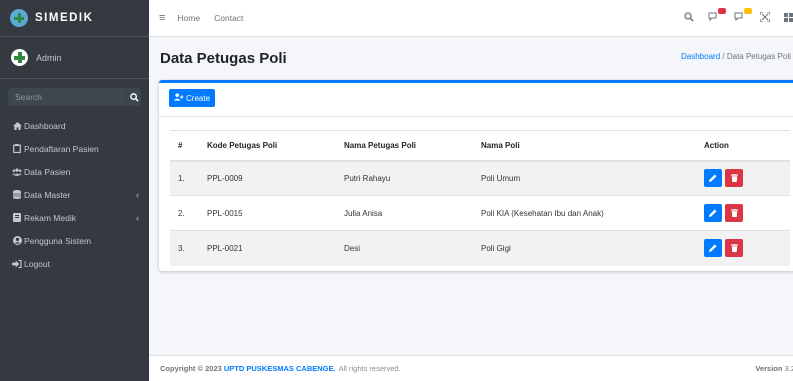  What do you see at coordinates (47, 171) in the screenshot?
I see `sidebar-item-label: Data Pasien` at bounding box center [47, 171].